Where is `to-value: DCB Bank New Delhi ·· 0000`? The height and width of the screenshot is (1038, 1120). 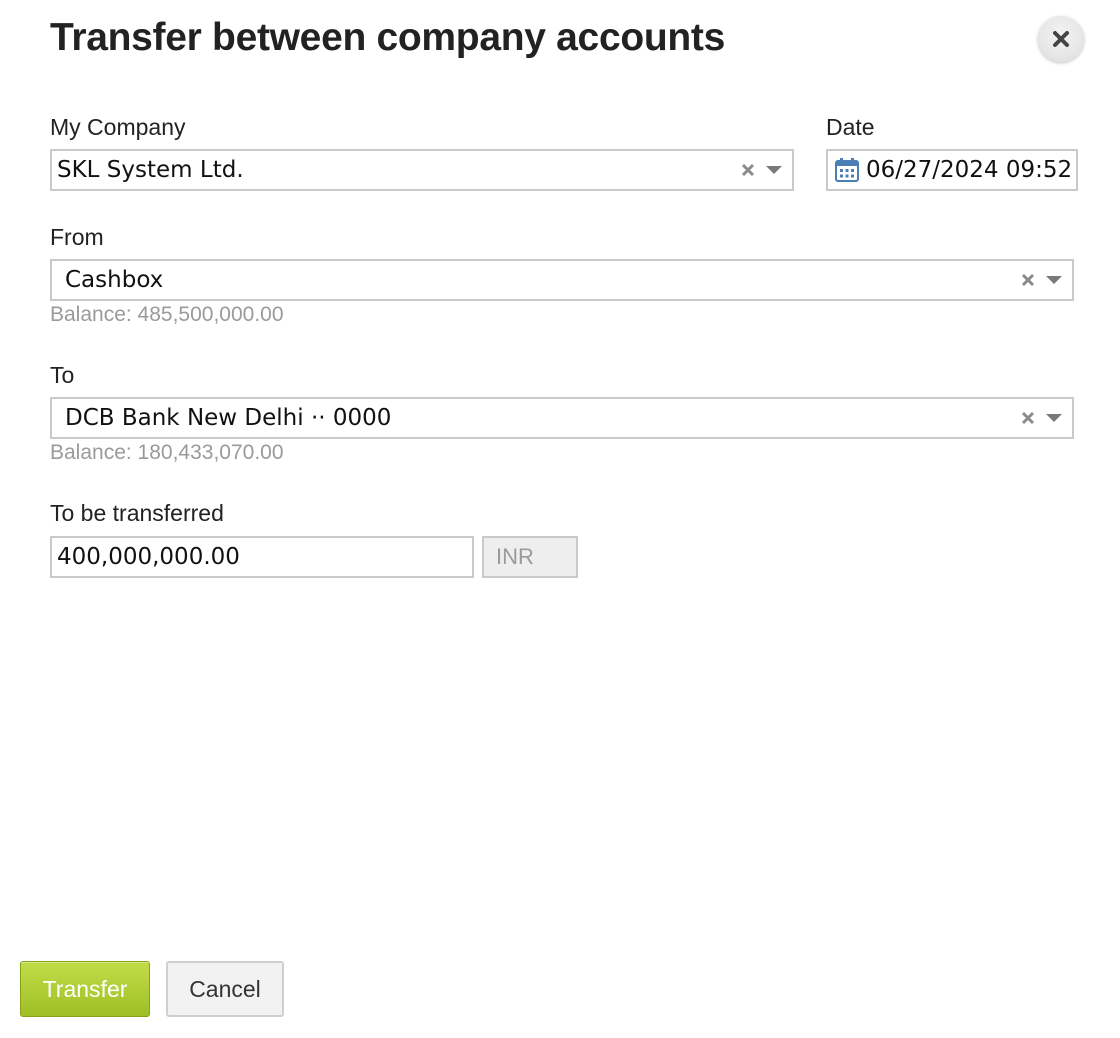 to-value: DCB Bank New Delhi ·· 0000 is located at coordinates (228, 418).